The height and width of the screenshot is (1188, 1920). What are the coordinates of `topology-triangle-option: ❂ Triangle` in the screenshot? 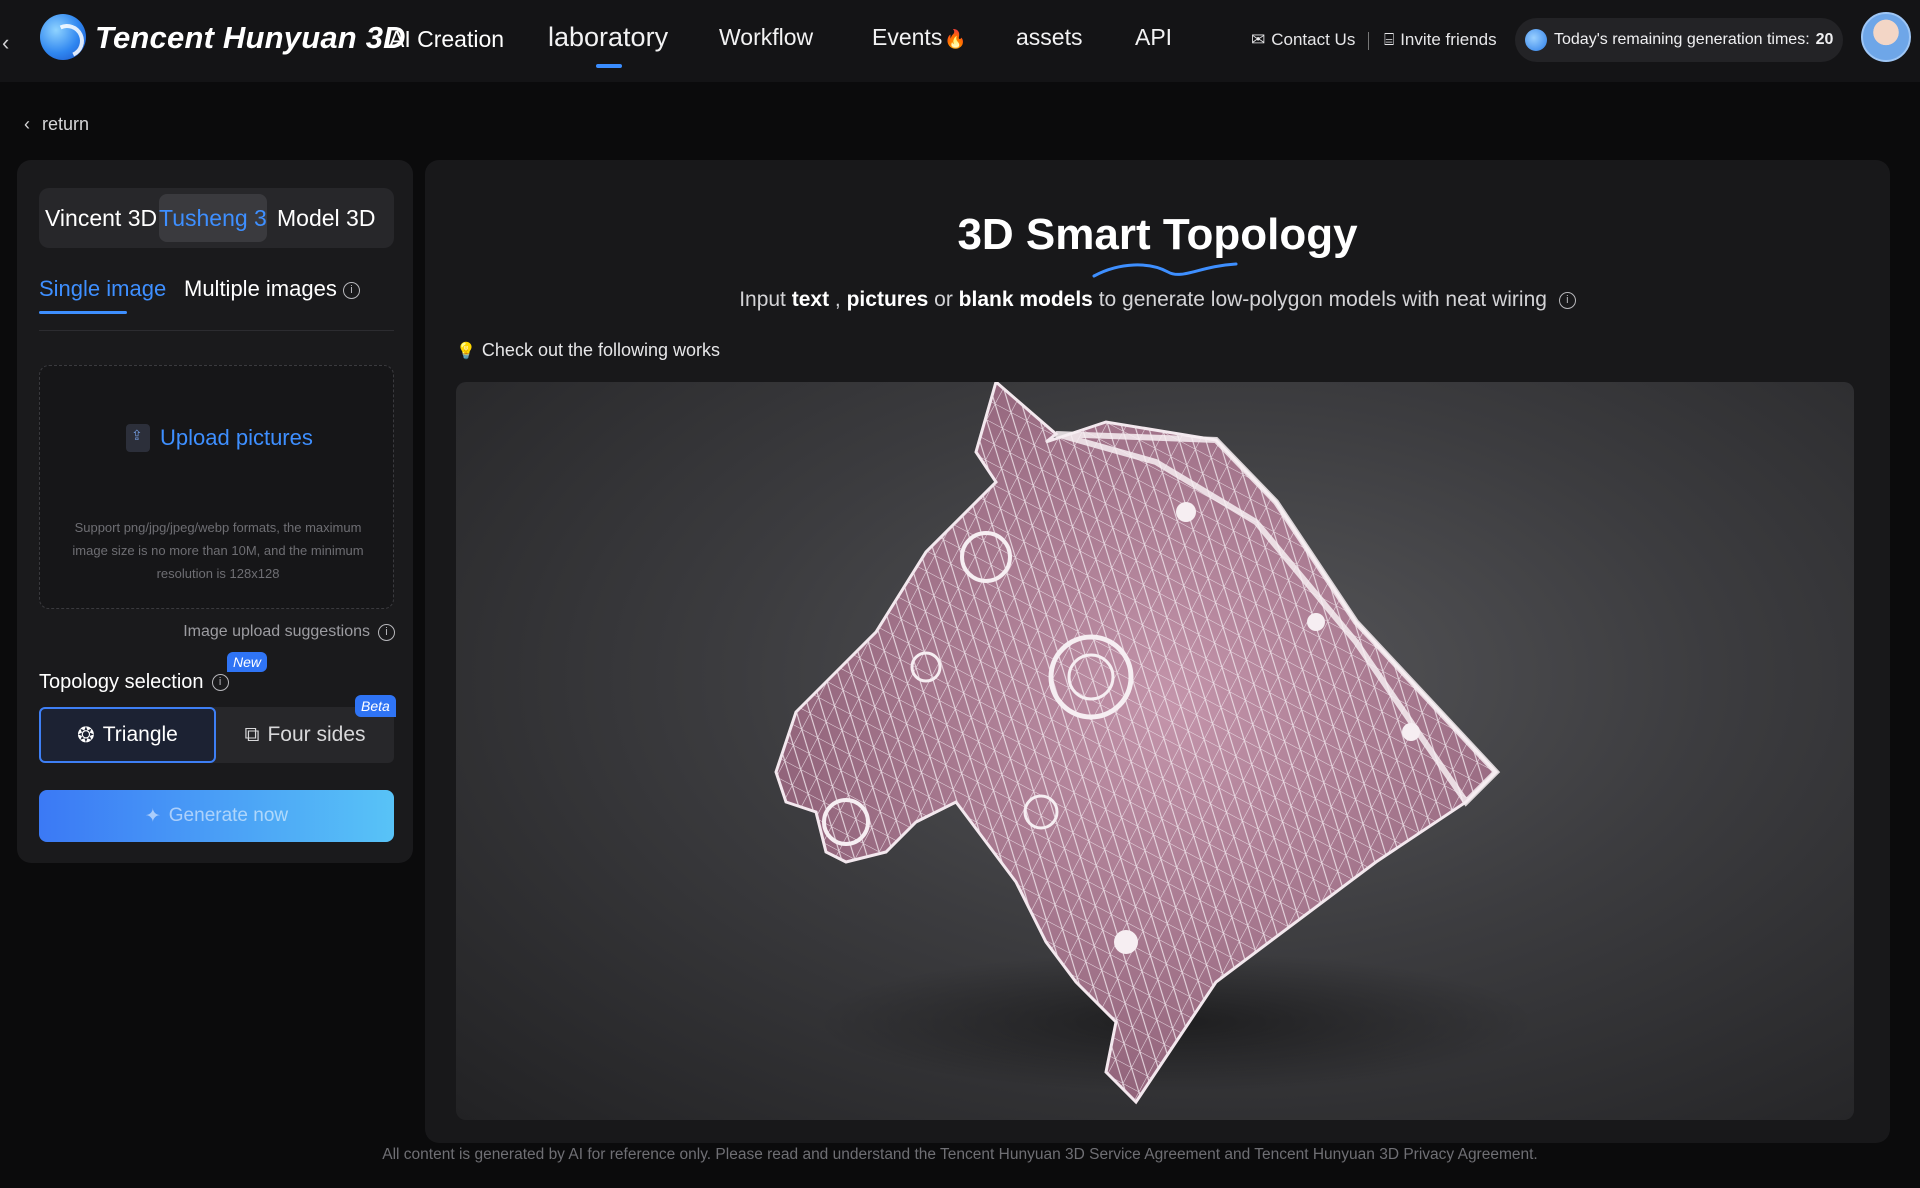 It's located at (127, 735).